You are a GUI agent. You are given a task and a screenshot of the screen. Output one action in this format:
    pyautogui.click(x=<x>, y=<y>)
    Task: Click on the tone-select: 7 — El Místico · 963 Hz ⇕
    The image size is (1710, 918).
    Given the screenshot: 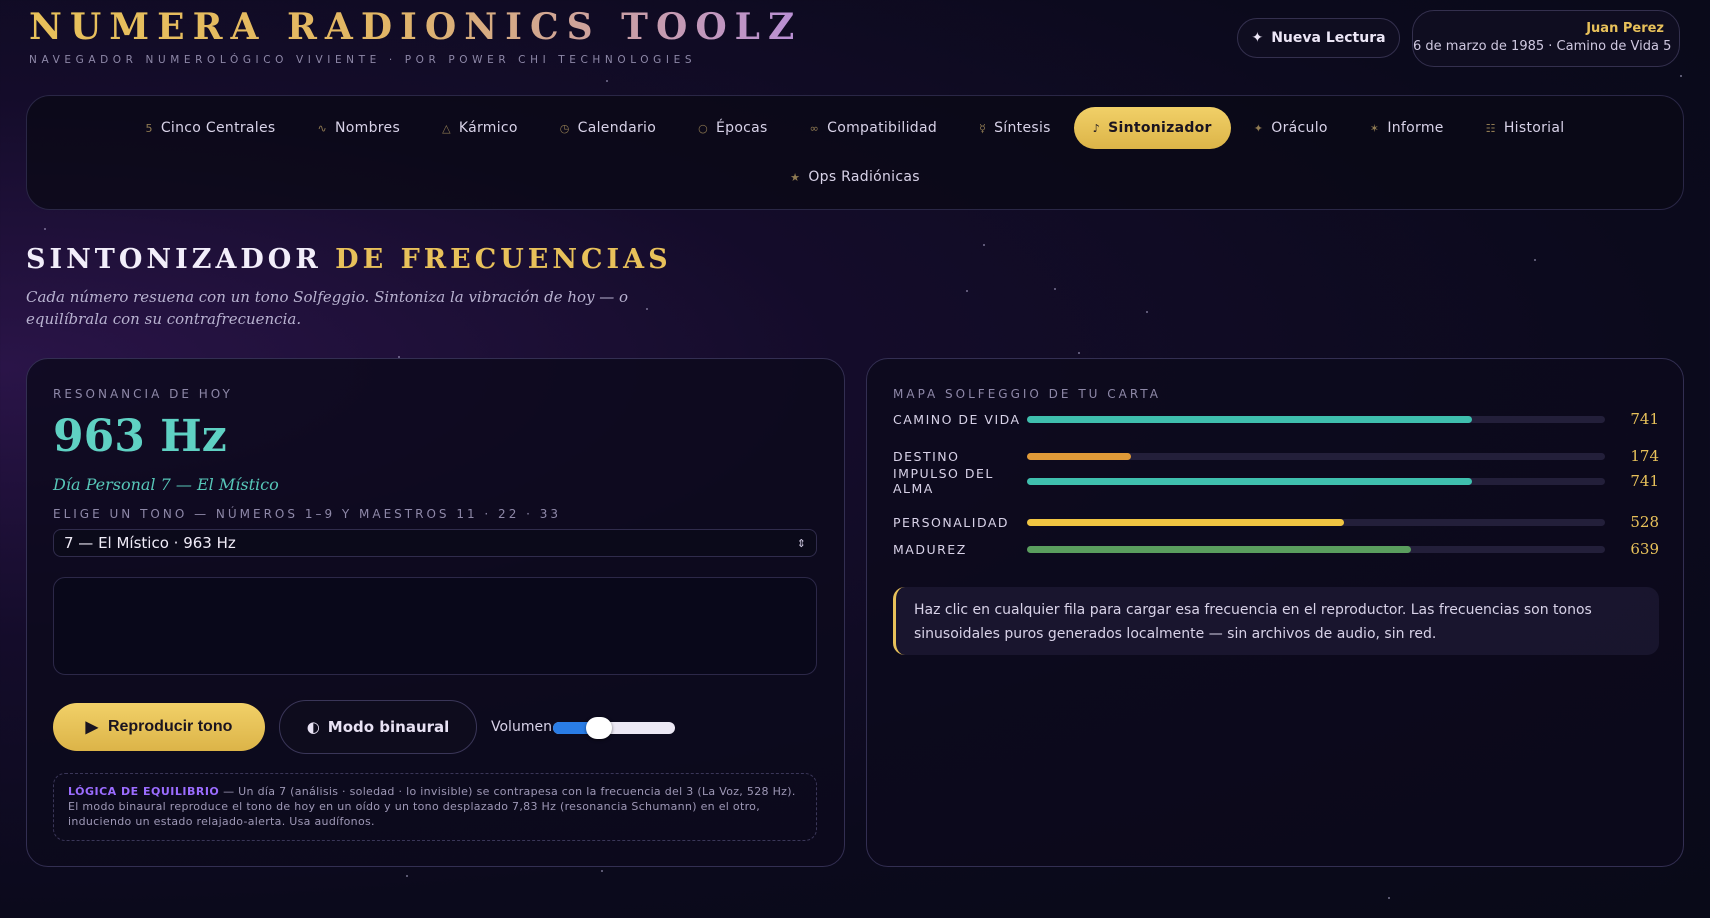 What is the action you would take?
    pyautogui.click(x=435, y=543)
    